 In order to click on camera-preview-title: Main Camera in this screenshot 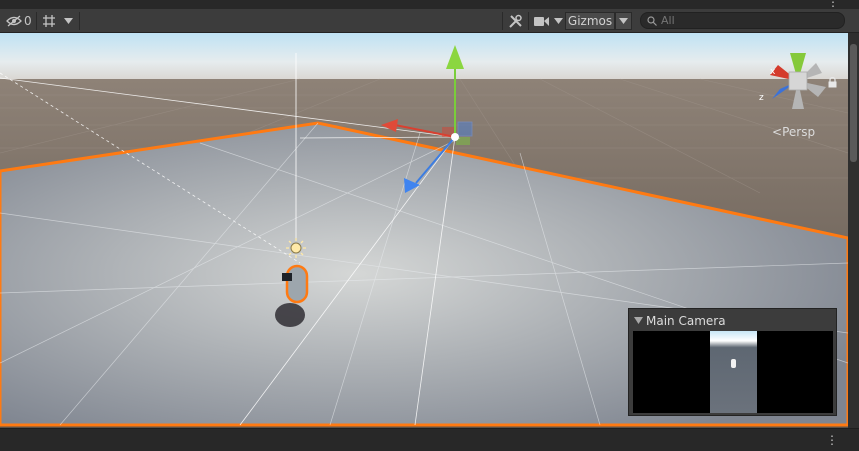, I will do `click(686, 321)`.